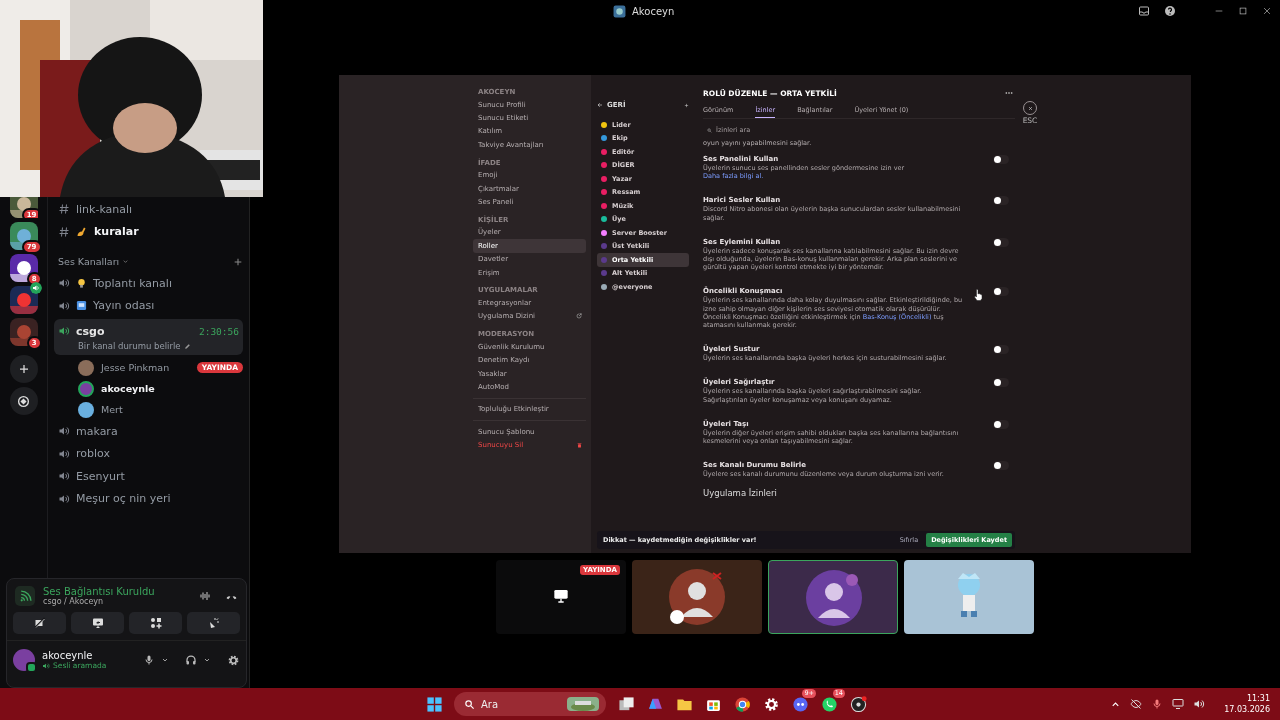 This screenshot has height=720, width=1280. I want to click on screen-icon, so click(81, 306).